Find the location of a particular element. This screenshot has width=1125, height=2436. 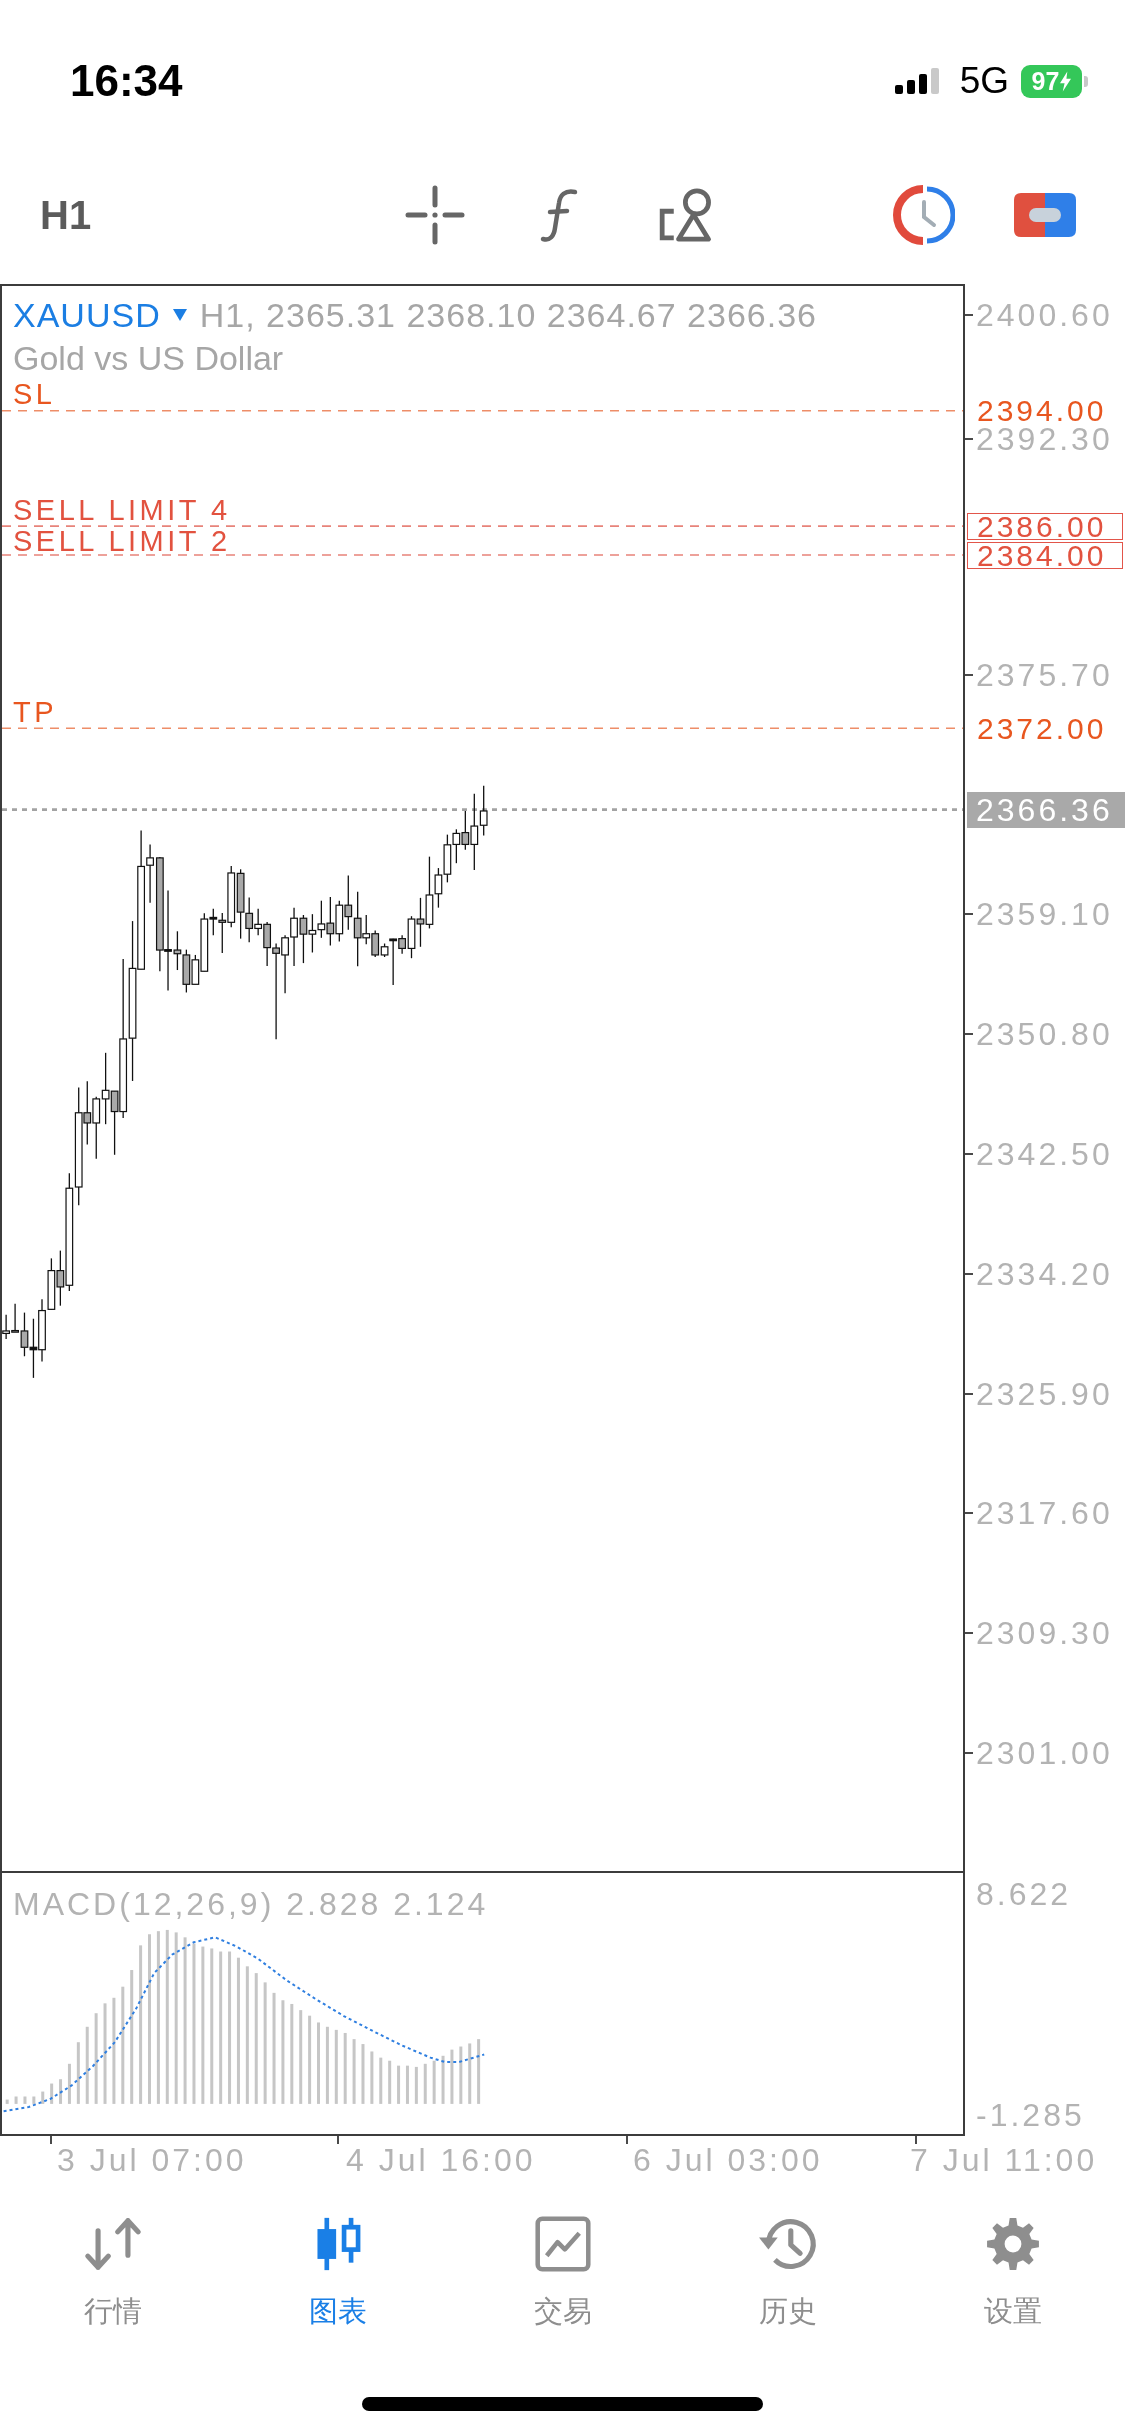

order-price-tag: 2384.00 is located at coordinates (1045, 555).